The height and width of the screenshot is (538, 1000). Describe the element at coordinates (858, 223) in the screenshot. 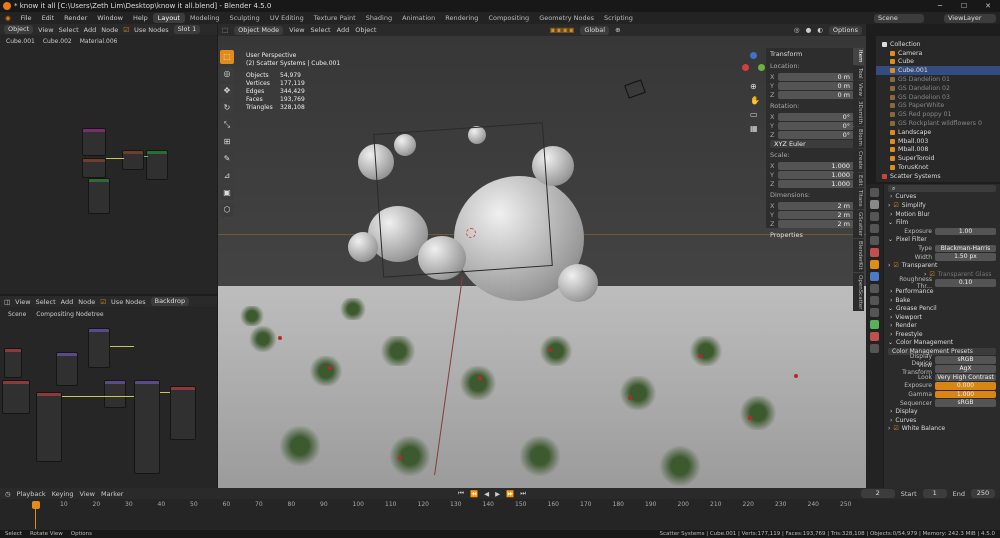

I see `tab-gscatter: GScatter` at that location.